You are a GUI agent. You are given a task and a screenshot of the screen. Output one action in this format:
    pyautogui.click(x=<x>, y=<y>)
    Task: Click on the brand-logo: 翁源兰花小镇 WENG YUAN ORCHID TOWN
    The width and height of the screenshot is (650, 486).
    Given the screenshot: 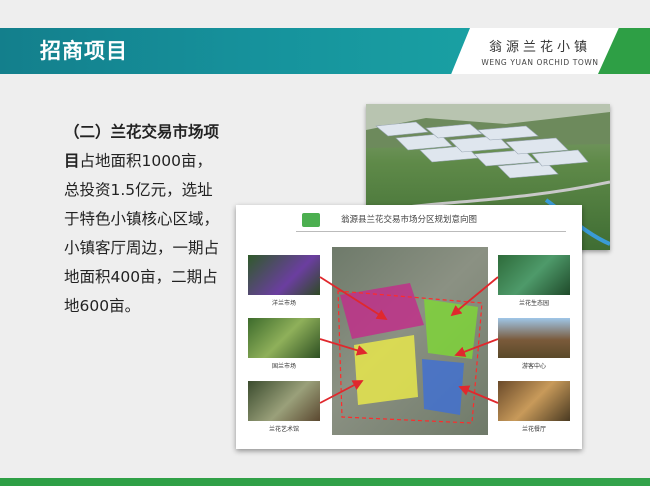 What is the action you would take?
    pyautogui.click(x=540, y=51)
    